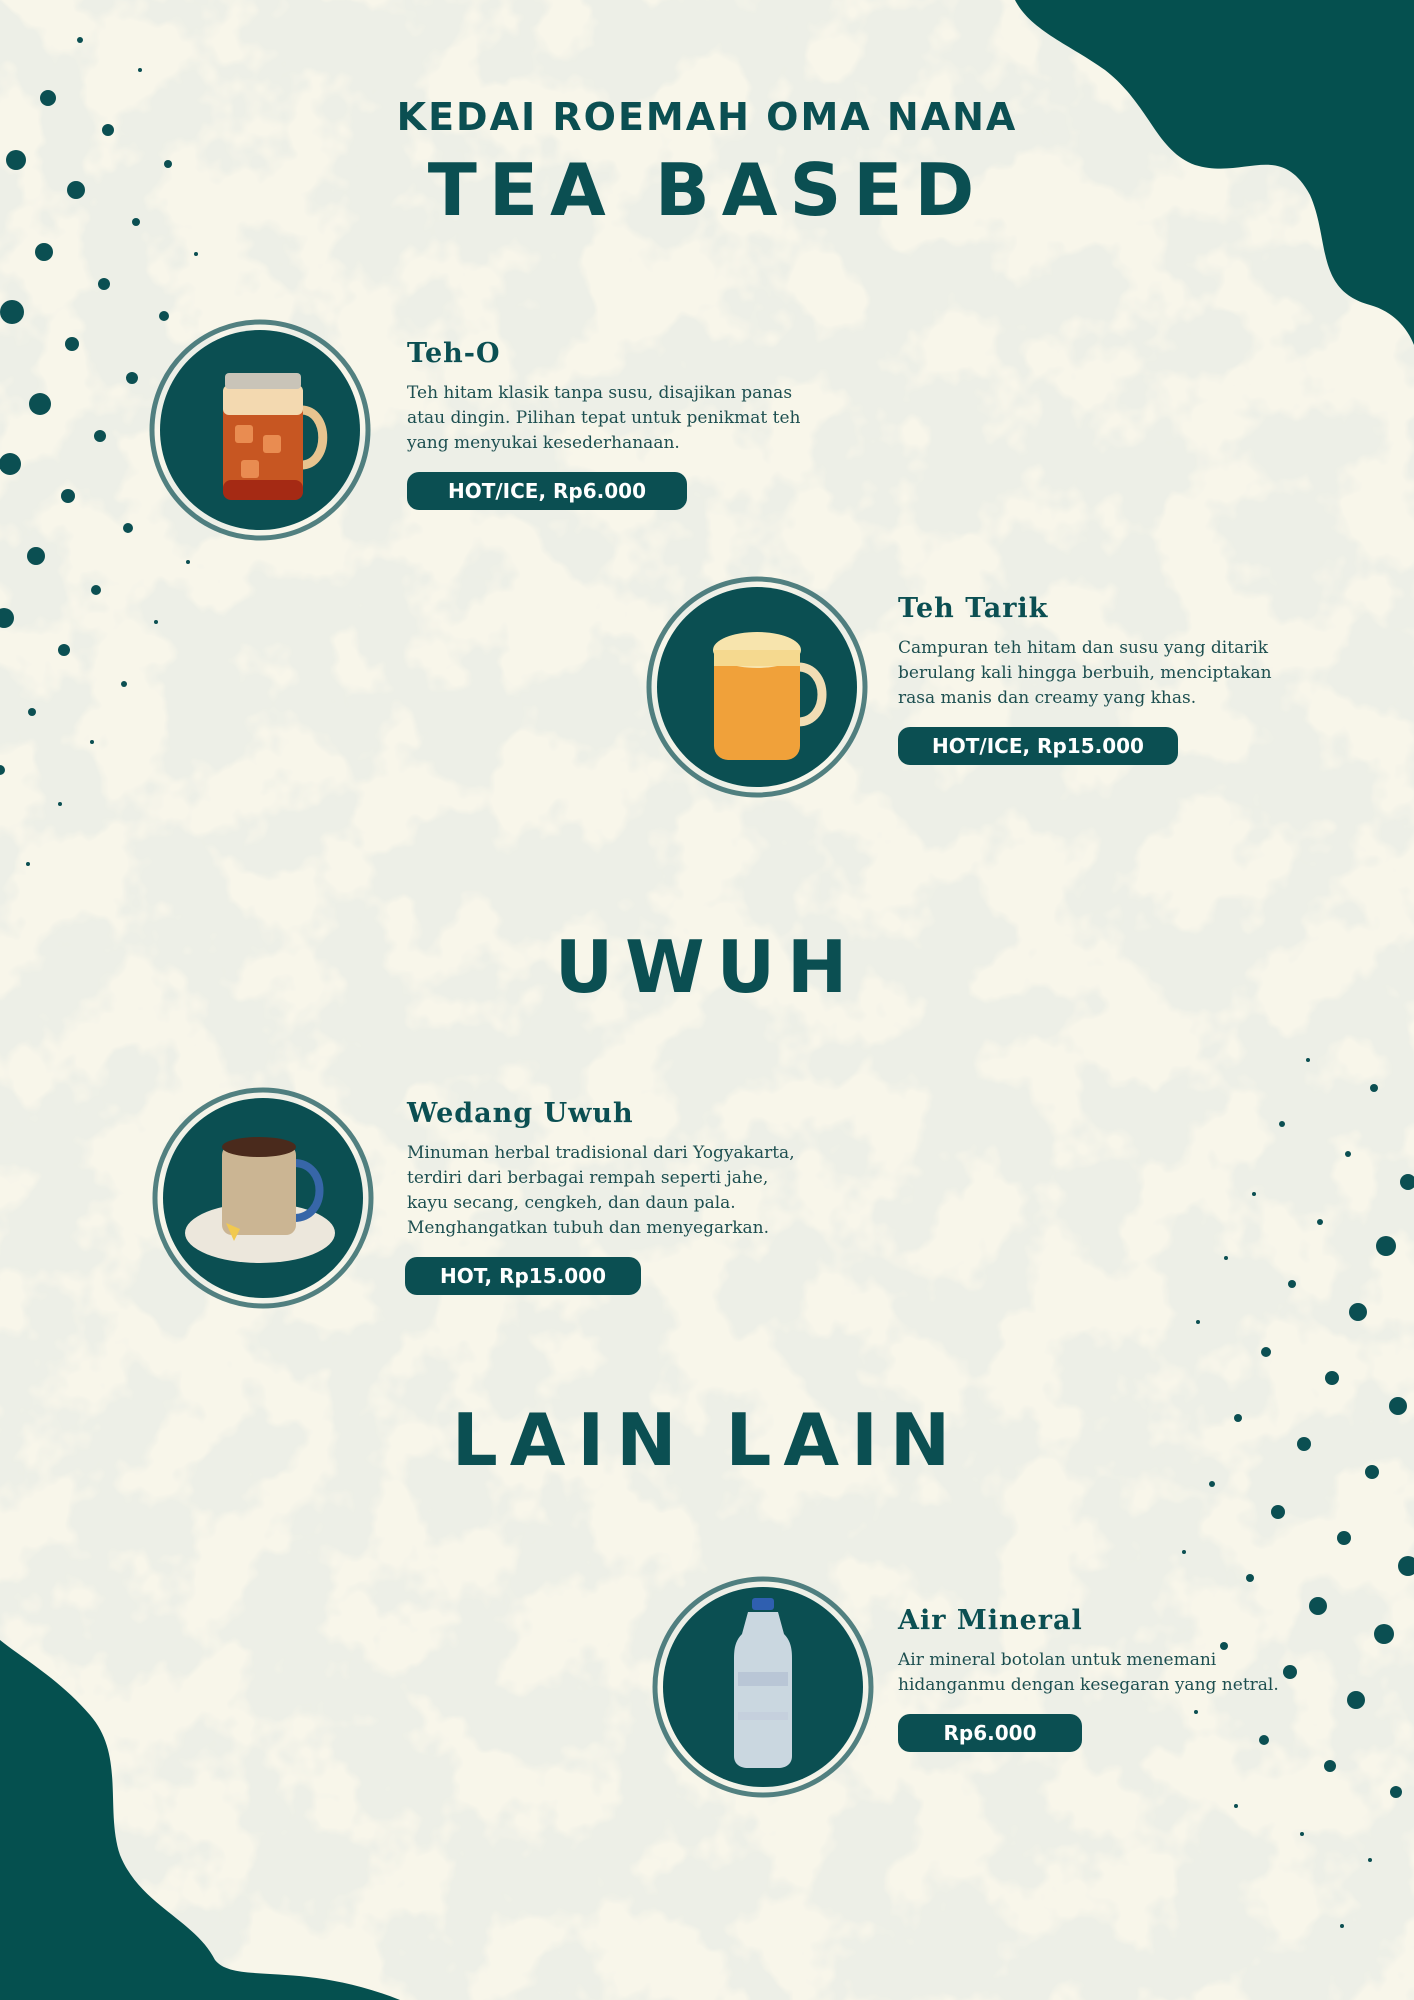 The height and width of the screenshot is (2000, 1414). What do you see at coordinates (757, 687) in the screenshot?
I see `milk-tea-mug-icon` at bounding box center [757, 687].